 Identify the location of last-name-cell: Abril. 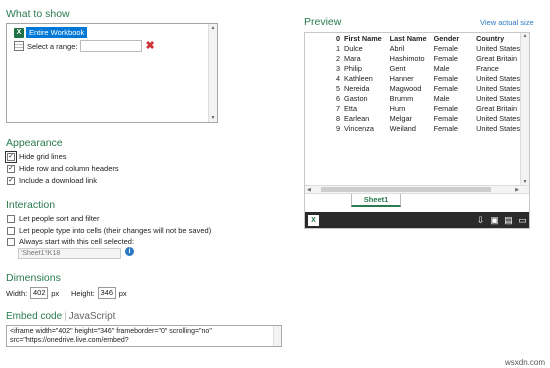
(397, 48).